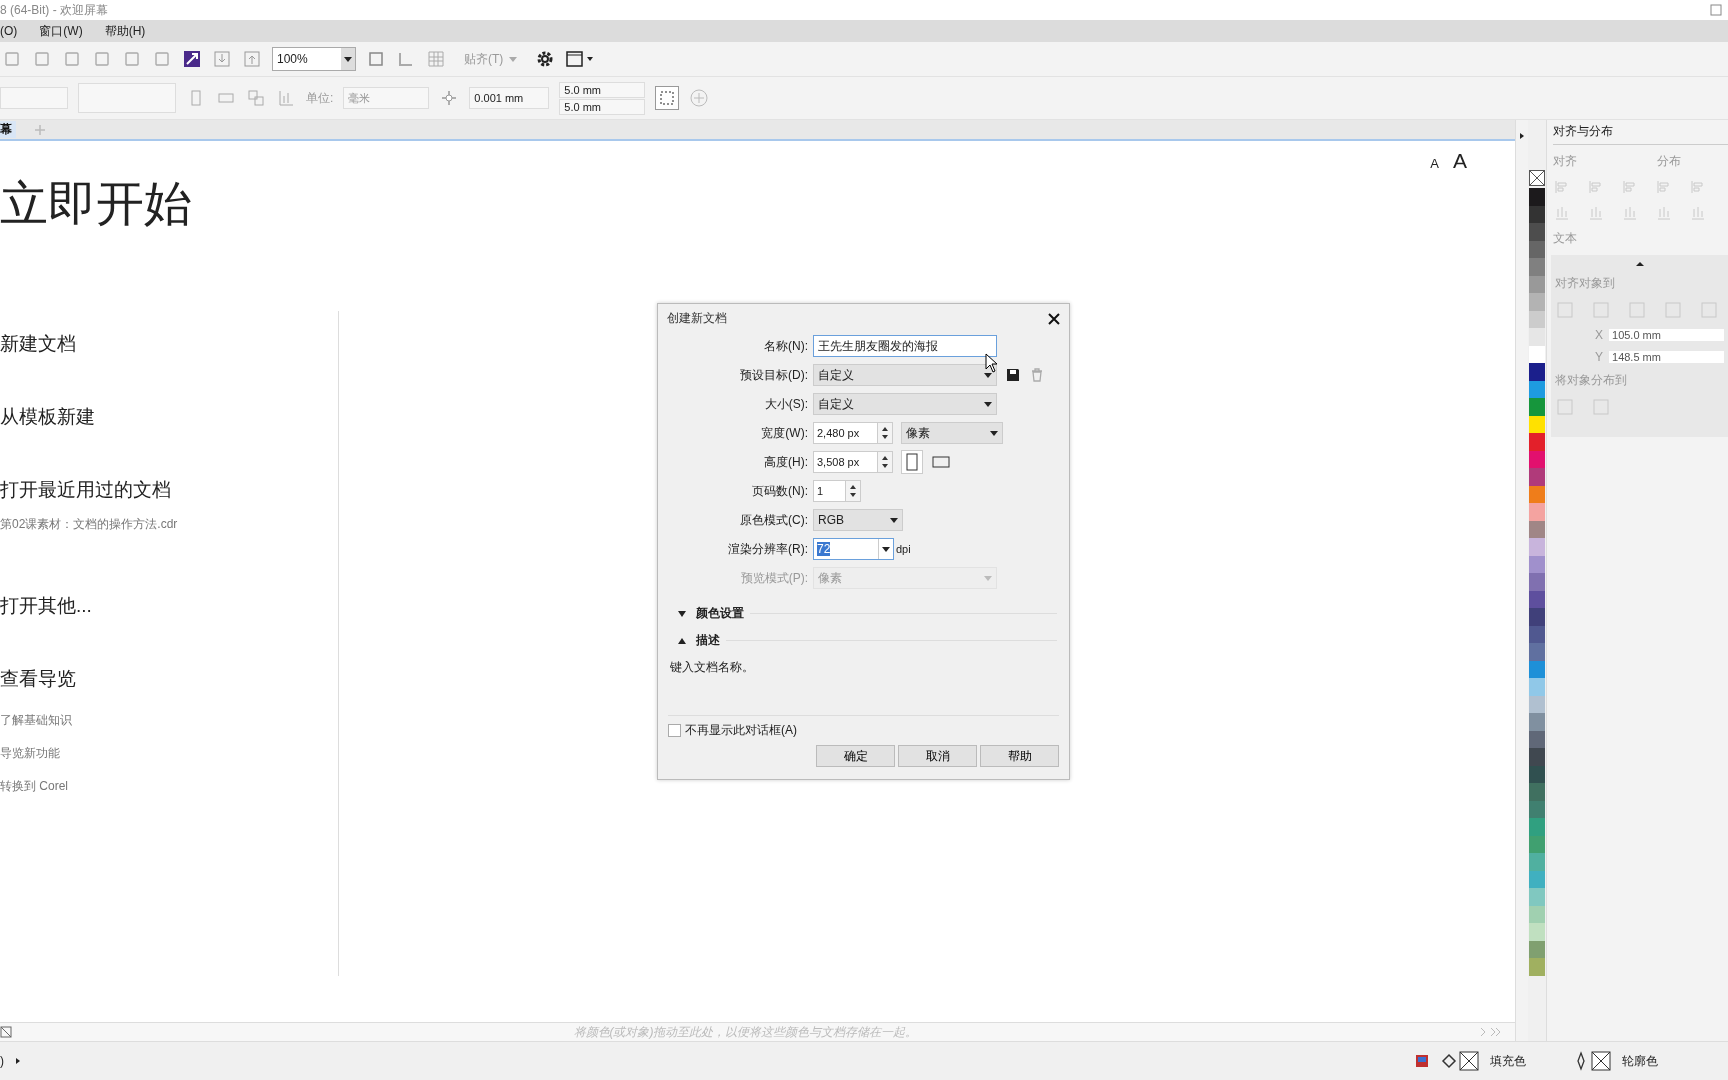 The height and width of the screenshot is (1080, 1728). What do you see at coordinates (853, 462) in the screenshot?
I see `spin-field: 3,508 px` at bounding box center [853, 462].